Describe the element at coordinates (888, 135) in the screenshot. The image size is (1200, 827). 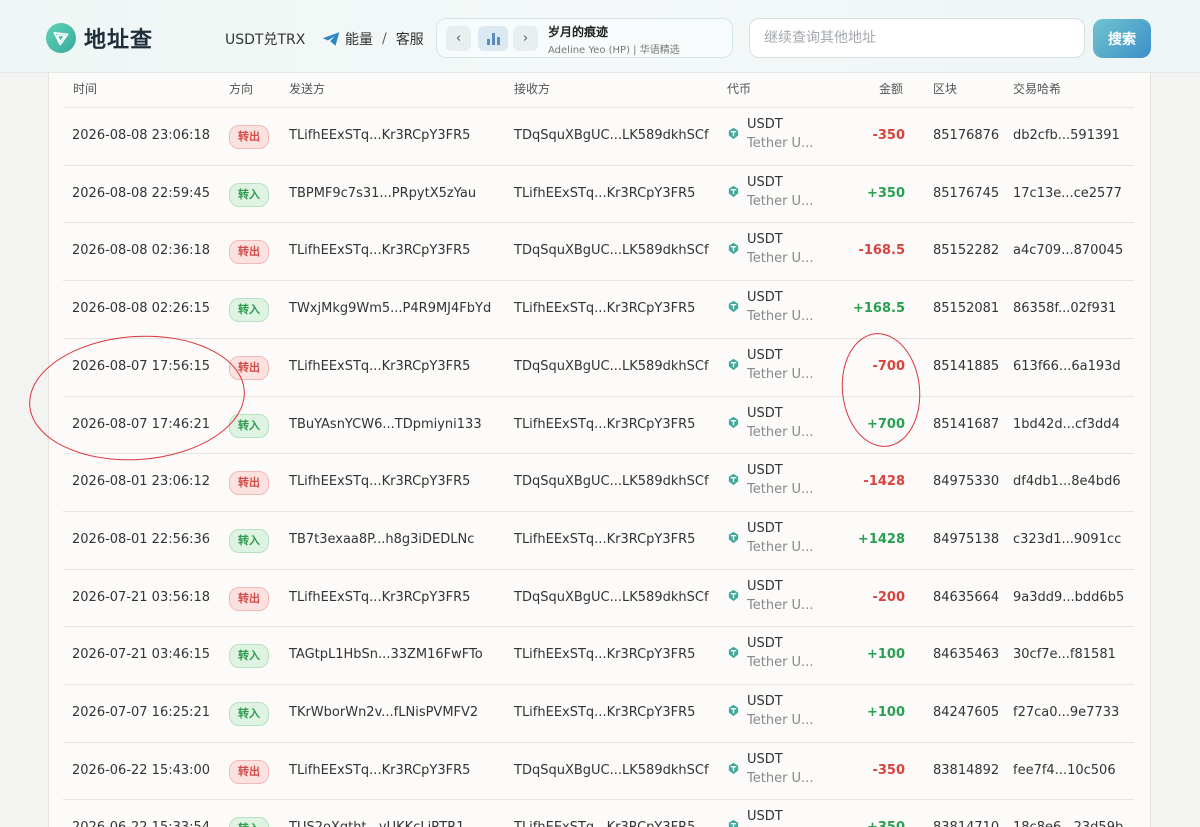
I see `tx-amount: -350` at that location.